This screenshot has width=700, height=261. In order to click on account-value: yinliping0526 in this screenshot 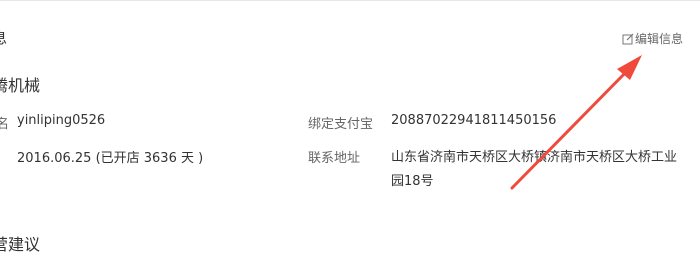, I will do `click(61, 120)`.